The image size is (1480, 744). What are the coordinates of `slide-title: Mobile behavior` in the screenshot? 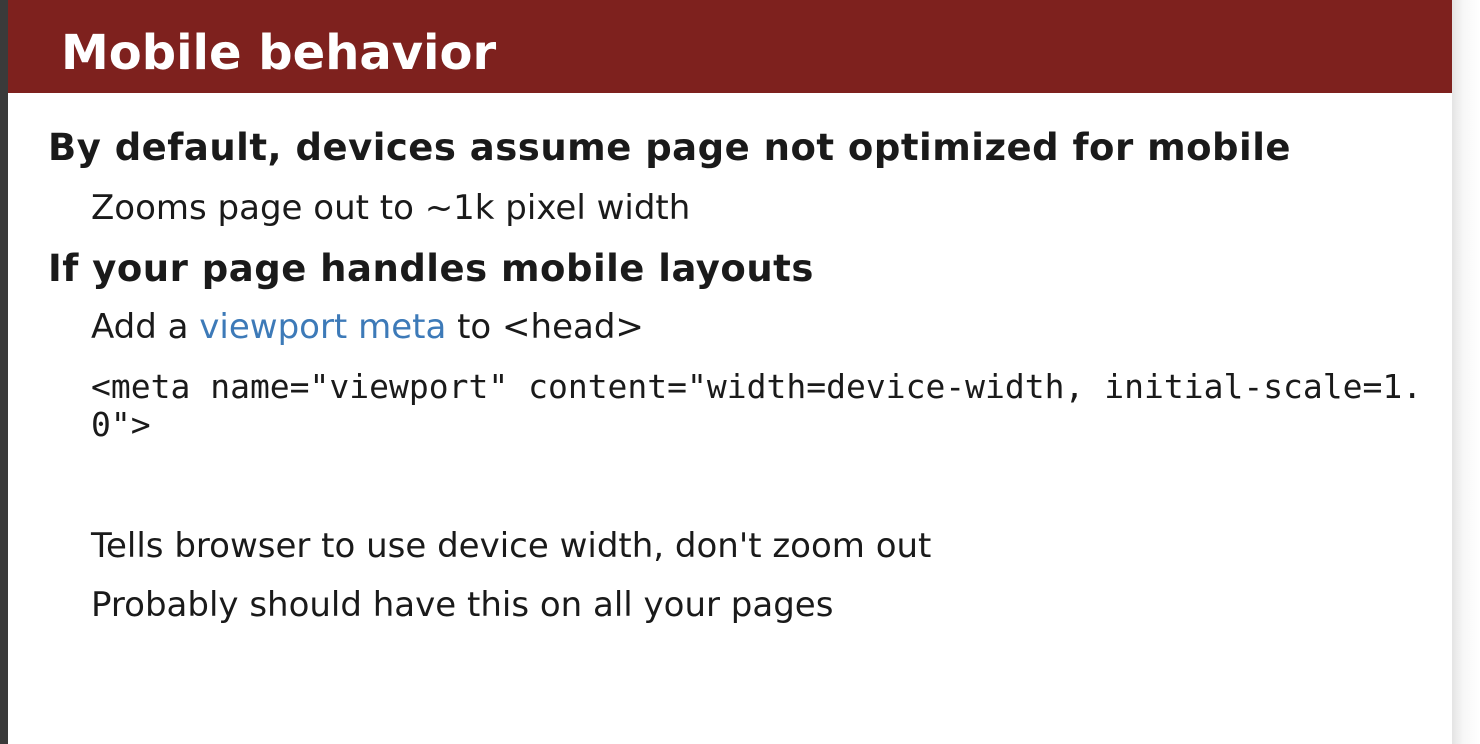 It's located at (279, 53).